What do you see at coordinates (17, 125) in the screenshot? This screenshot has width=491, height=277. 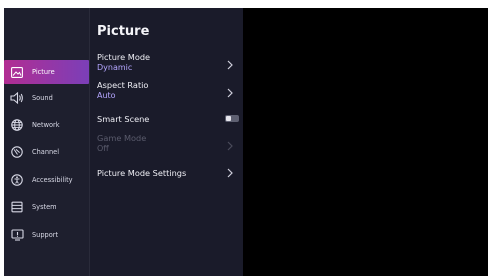 I see `globe-icon` at bounding box center [17, 125].